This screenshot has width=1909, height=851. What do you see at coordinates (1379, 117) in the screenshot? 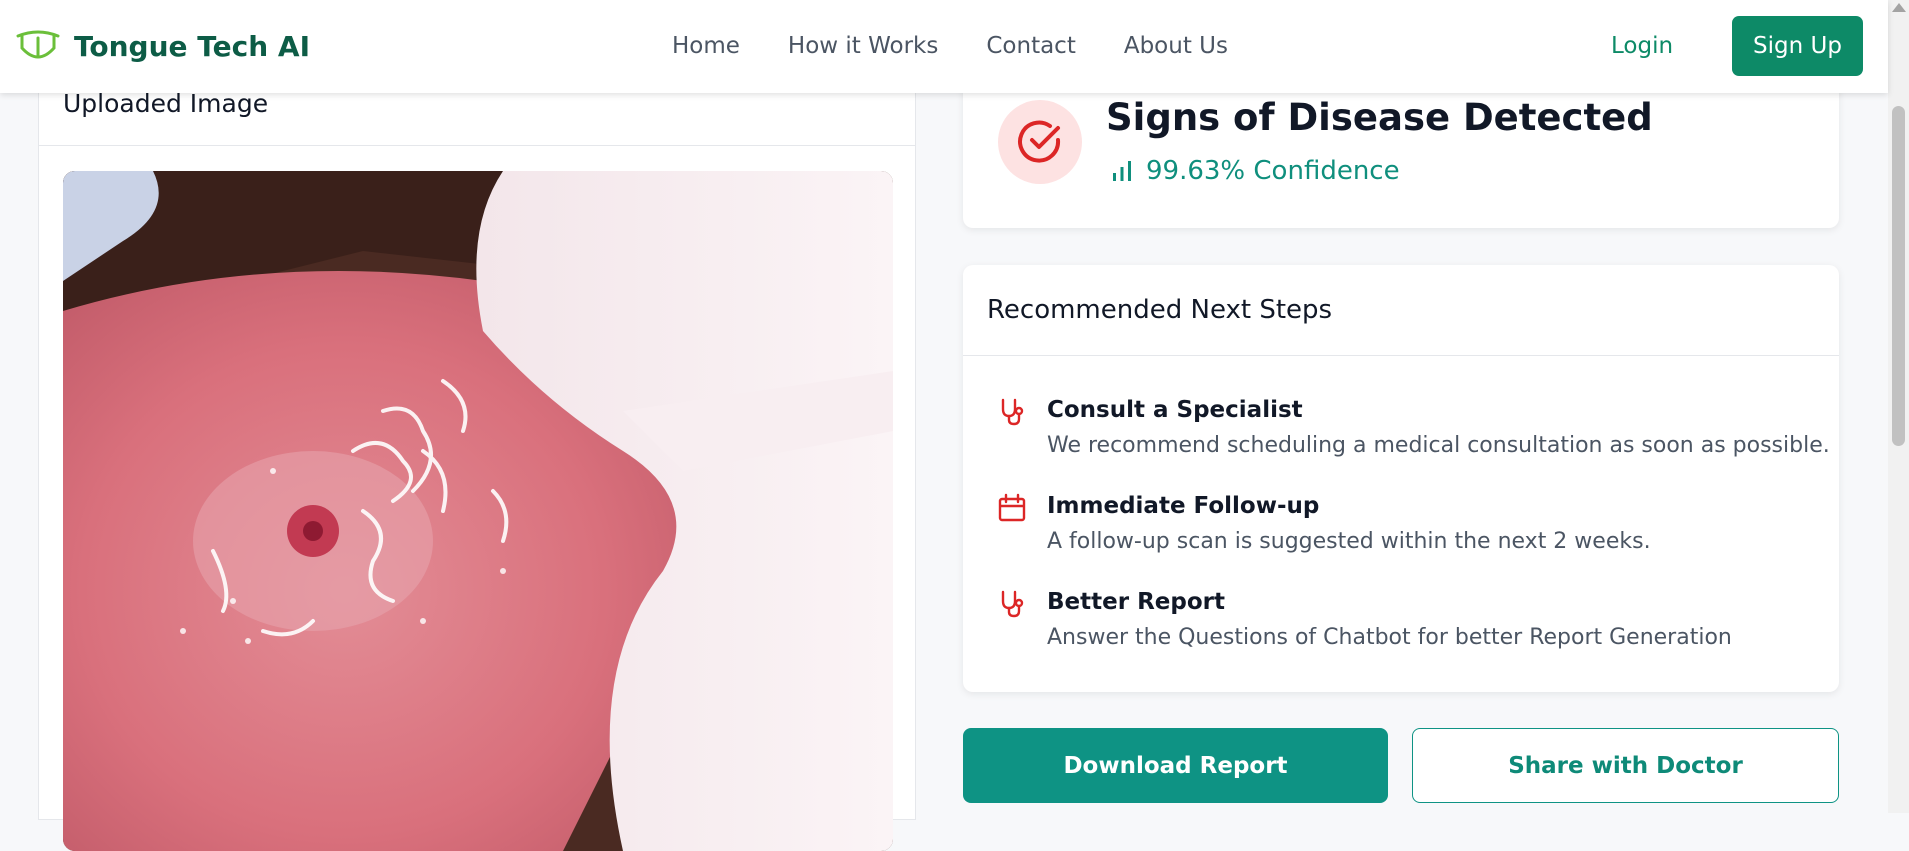
I see `result-title: Signs of Disease Detected` at bounding box center [1379, 117].